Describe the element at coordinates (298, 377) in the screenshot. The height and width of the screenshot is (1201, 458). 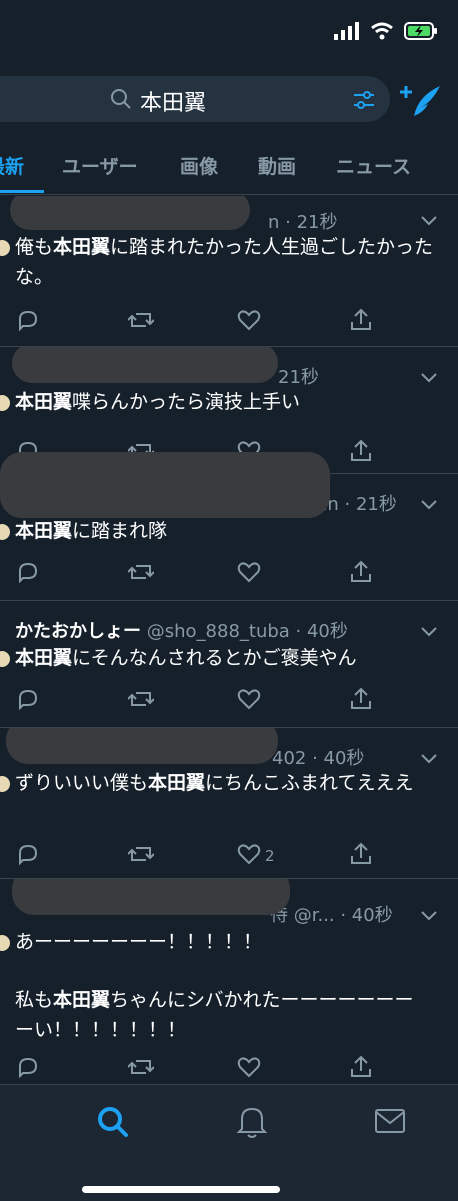
I see `tweet-meta: 21秒` at that location.